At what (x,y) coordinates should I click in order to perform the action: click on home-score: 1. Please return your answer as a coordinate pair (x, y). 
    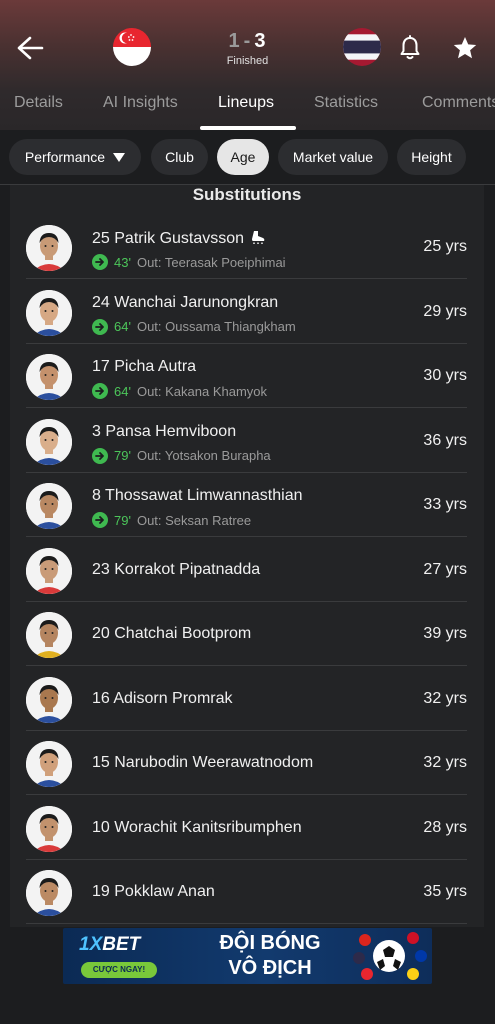
    Looking at the image, I should click on (234, 41).